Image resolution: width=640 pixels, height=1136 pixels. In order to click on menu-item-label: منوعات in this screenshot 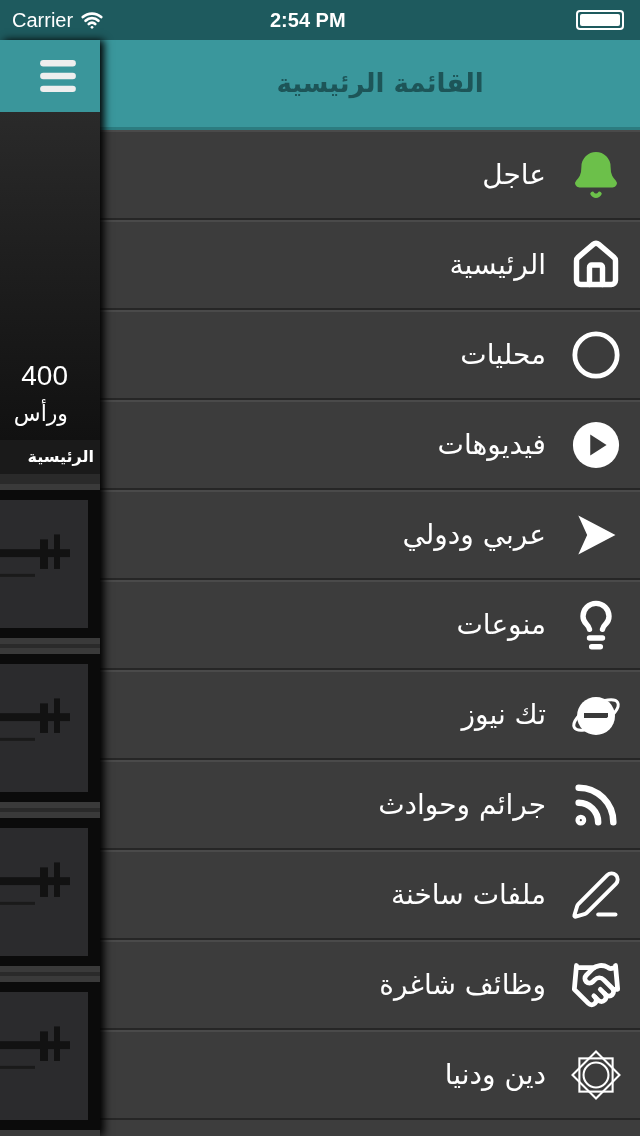, I will do `click(501, 625)`.